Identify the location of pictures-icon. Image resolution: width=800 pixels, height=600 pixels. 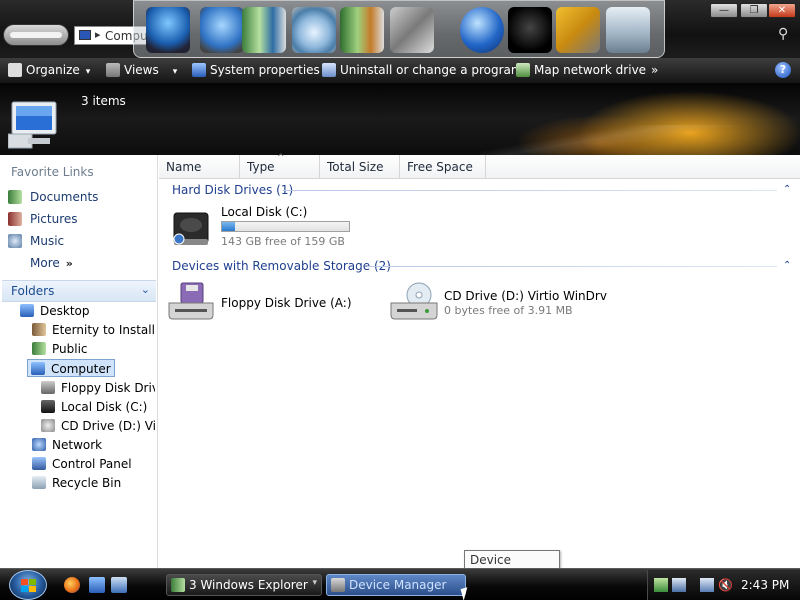
(15, 219).